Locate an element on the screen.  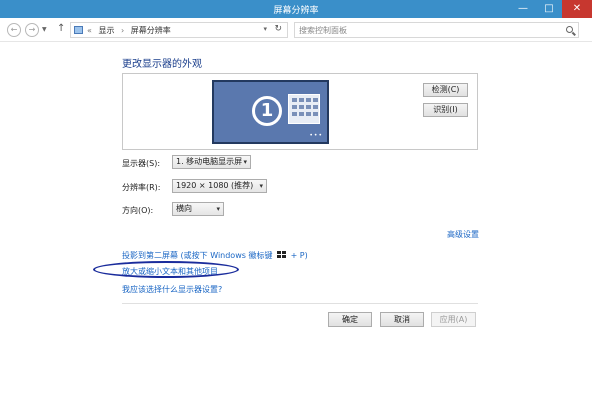
window-title: 屏幕分辨率 is located at coordinates (296, 11).